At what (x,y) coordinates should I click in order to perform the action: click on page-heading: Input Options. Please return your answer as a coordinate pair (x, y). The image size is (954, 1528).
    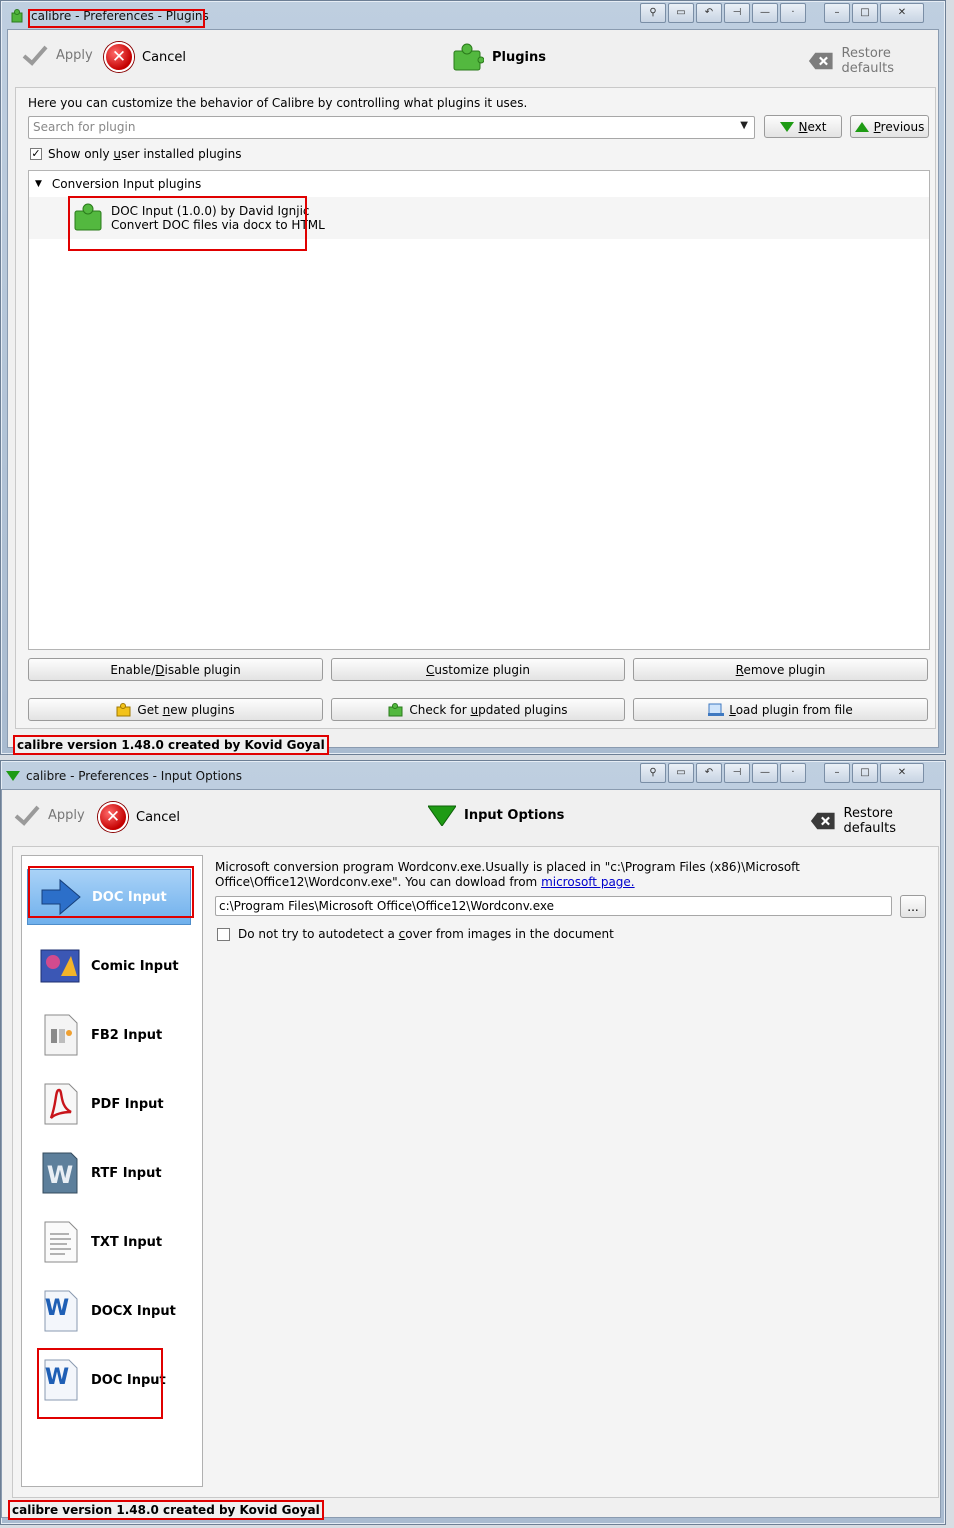
    Looking at the image, I should click on (496, 815).